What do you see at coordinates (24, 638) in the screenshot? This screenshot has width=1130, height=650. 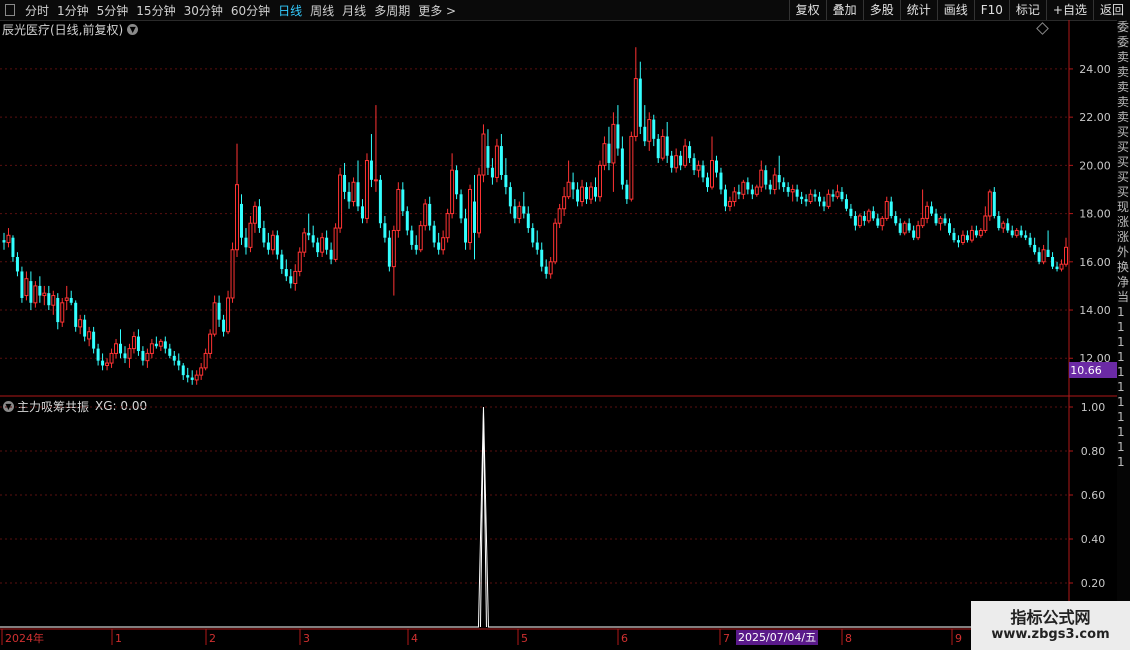 I see `x-tick-label: 2024年` at bounding box center [24, 638].